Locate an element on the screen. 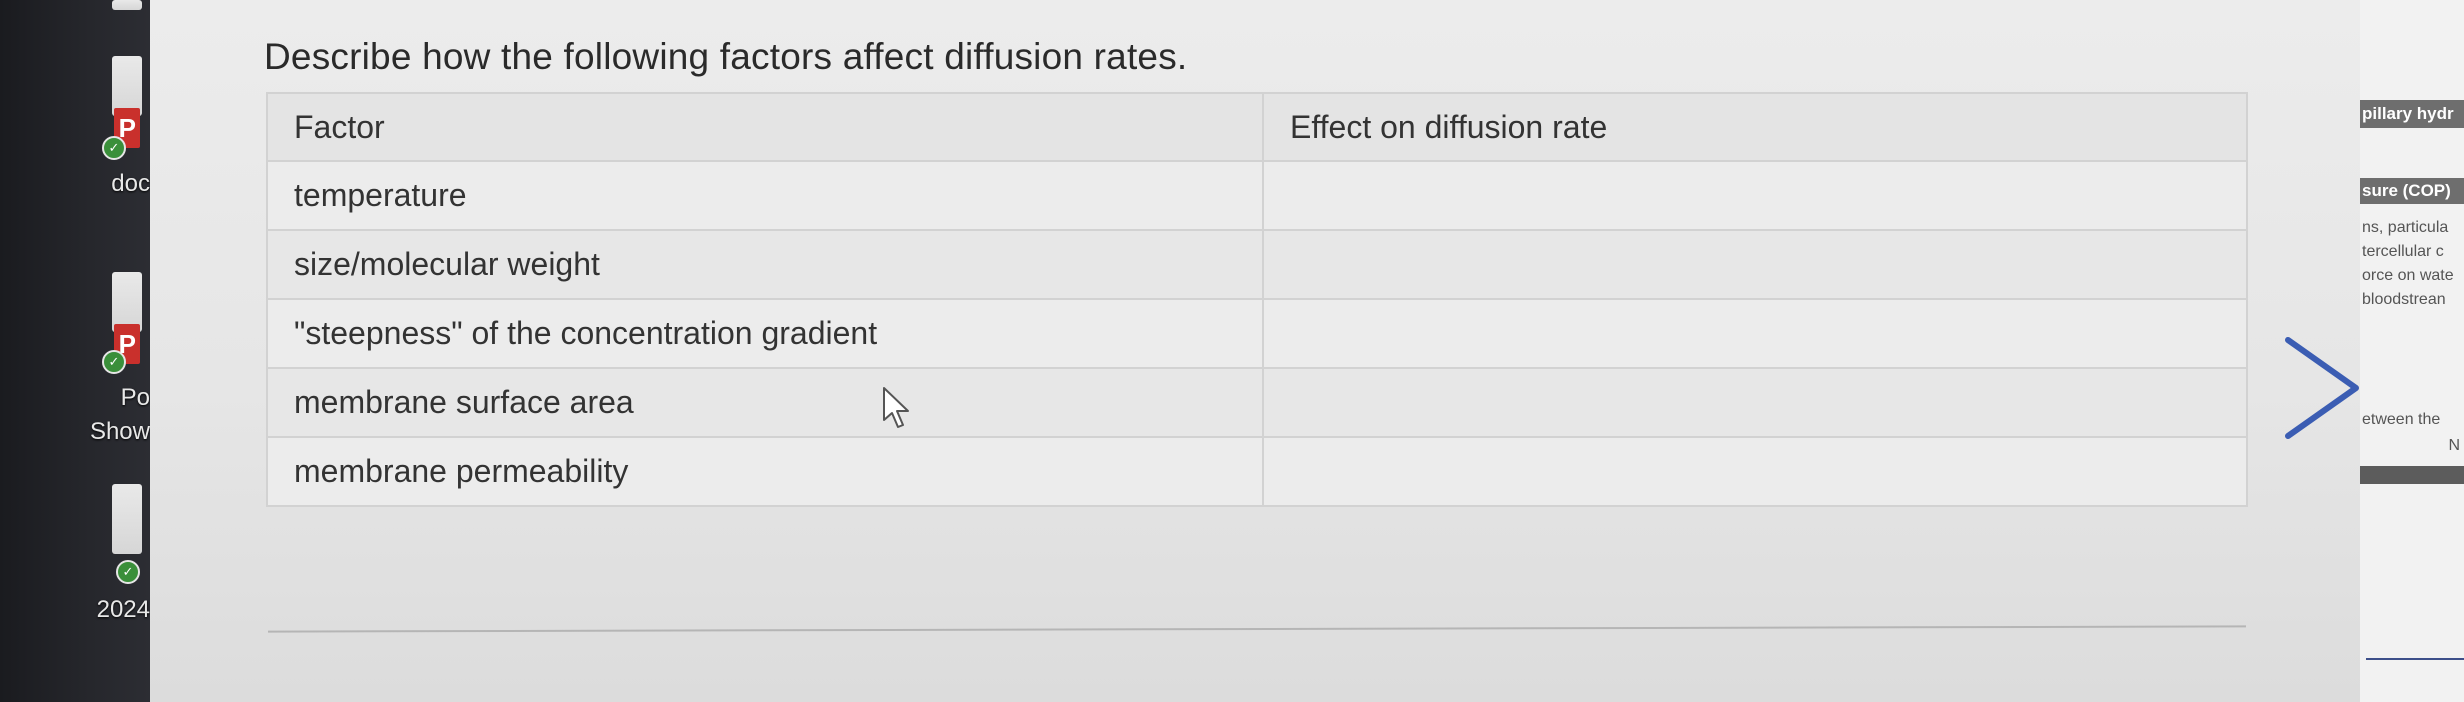 The width and height of the screenshot is (2464, 702). mouse-pointer-icon is located at coordinates (896, 407).